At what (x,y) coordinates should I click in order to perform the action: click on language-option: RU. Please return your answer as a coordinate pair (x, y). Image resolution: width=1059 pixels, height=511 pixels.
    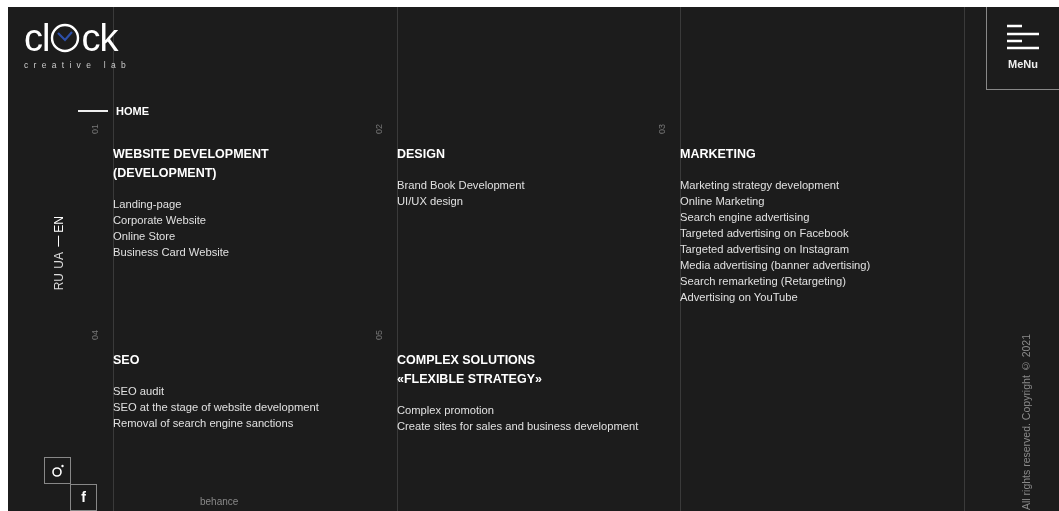
    Looking at the image, I should click on (59, 282).